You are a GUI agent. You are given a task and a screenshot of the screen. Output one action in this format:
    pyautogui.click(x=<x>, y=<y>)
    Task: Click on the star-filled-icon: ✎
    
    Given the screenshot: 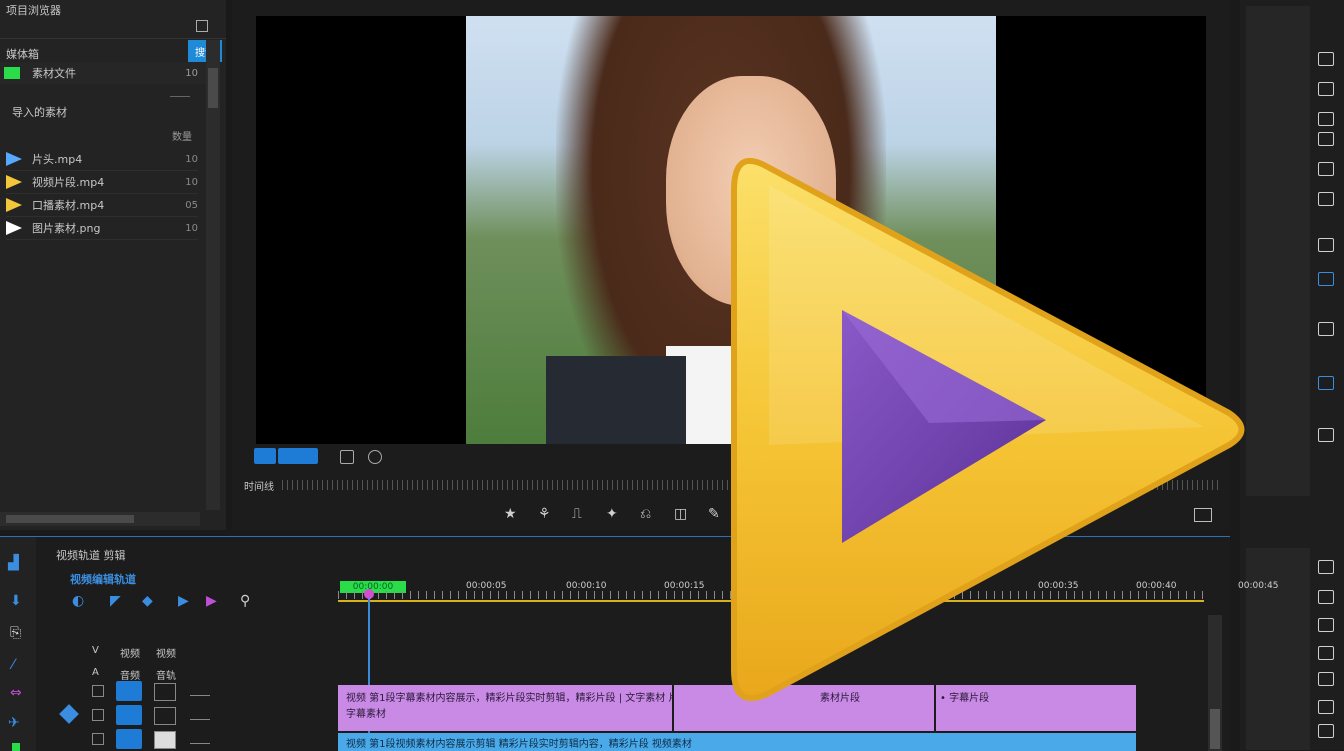 What is the action you would take?
    pyautogui.click(x=714, y=514)
    